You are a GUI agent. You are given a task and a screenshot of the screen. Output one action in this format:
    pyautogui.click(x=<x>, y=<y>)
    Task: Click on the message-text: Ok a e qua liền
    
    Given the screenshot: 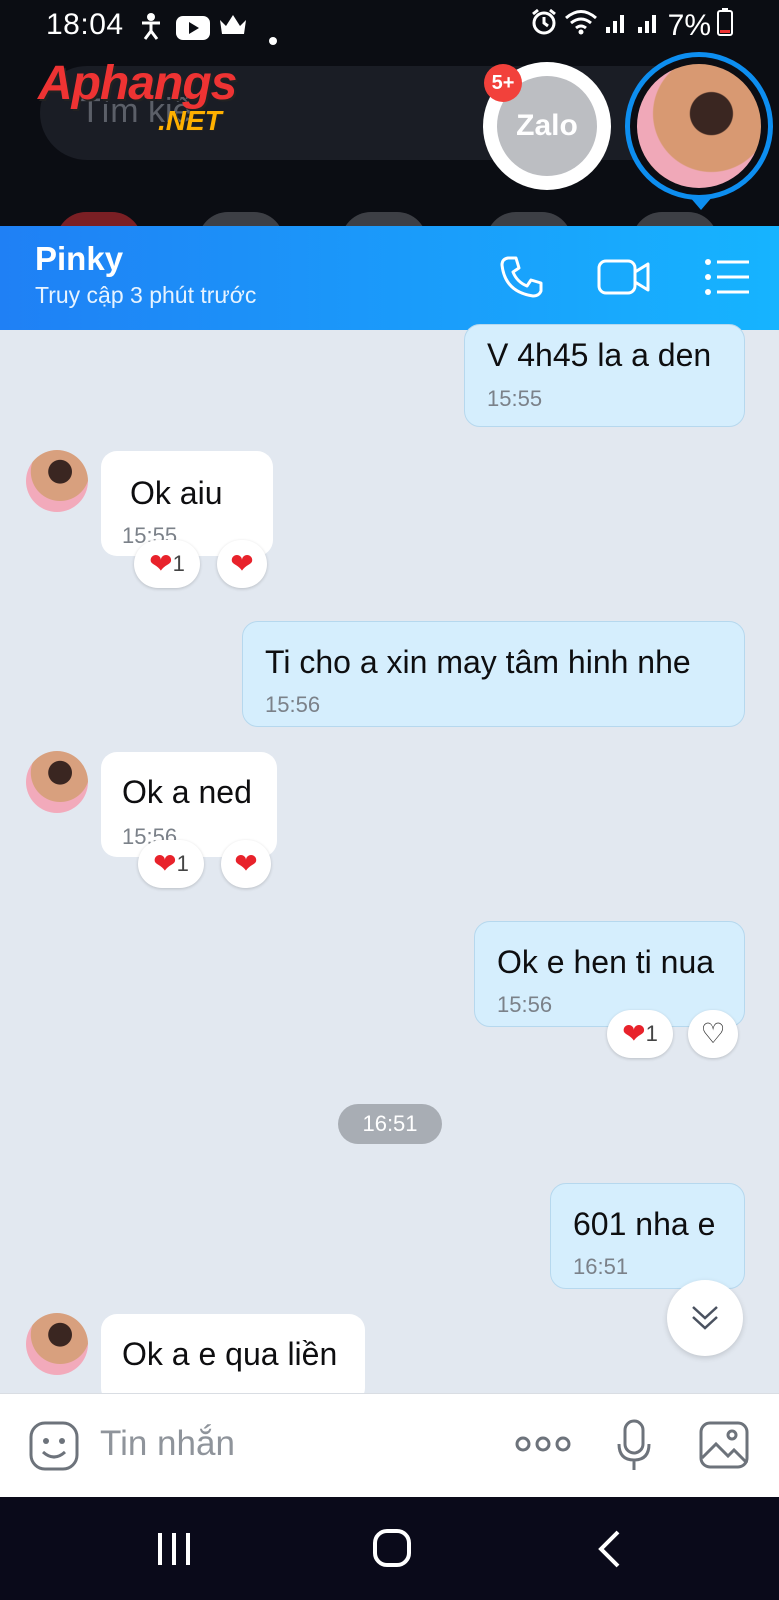 What is the action you would take?
    pyautogui.click(x=230, y=1354)
    